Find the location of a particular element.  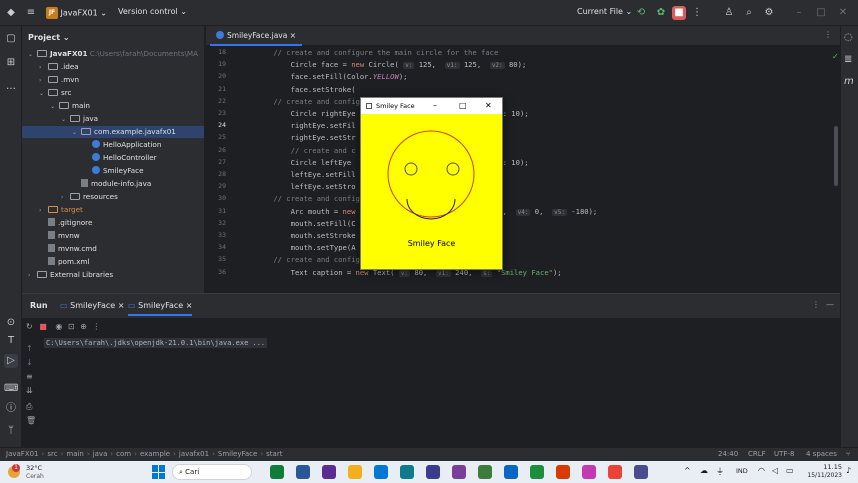

structure-tool-icon: ⊞ is located at coordinates (11, 63).